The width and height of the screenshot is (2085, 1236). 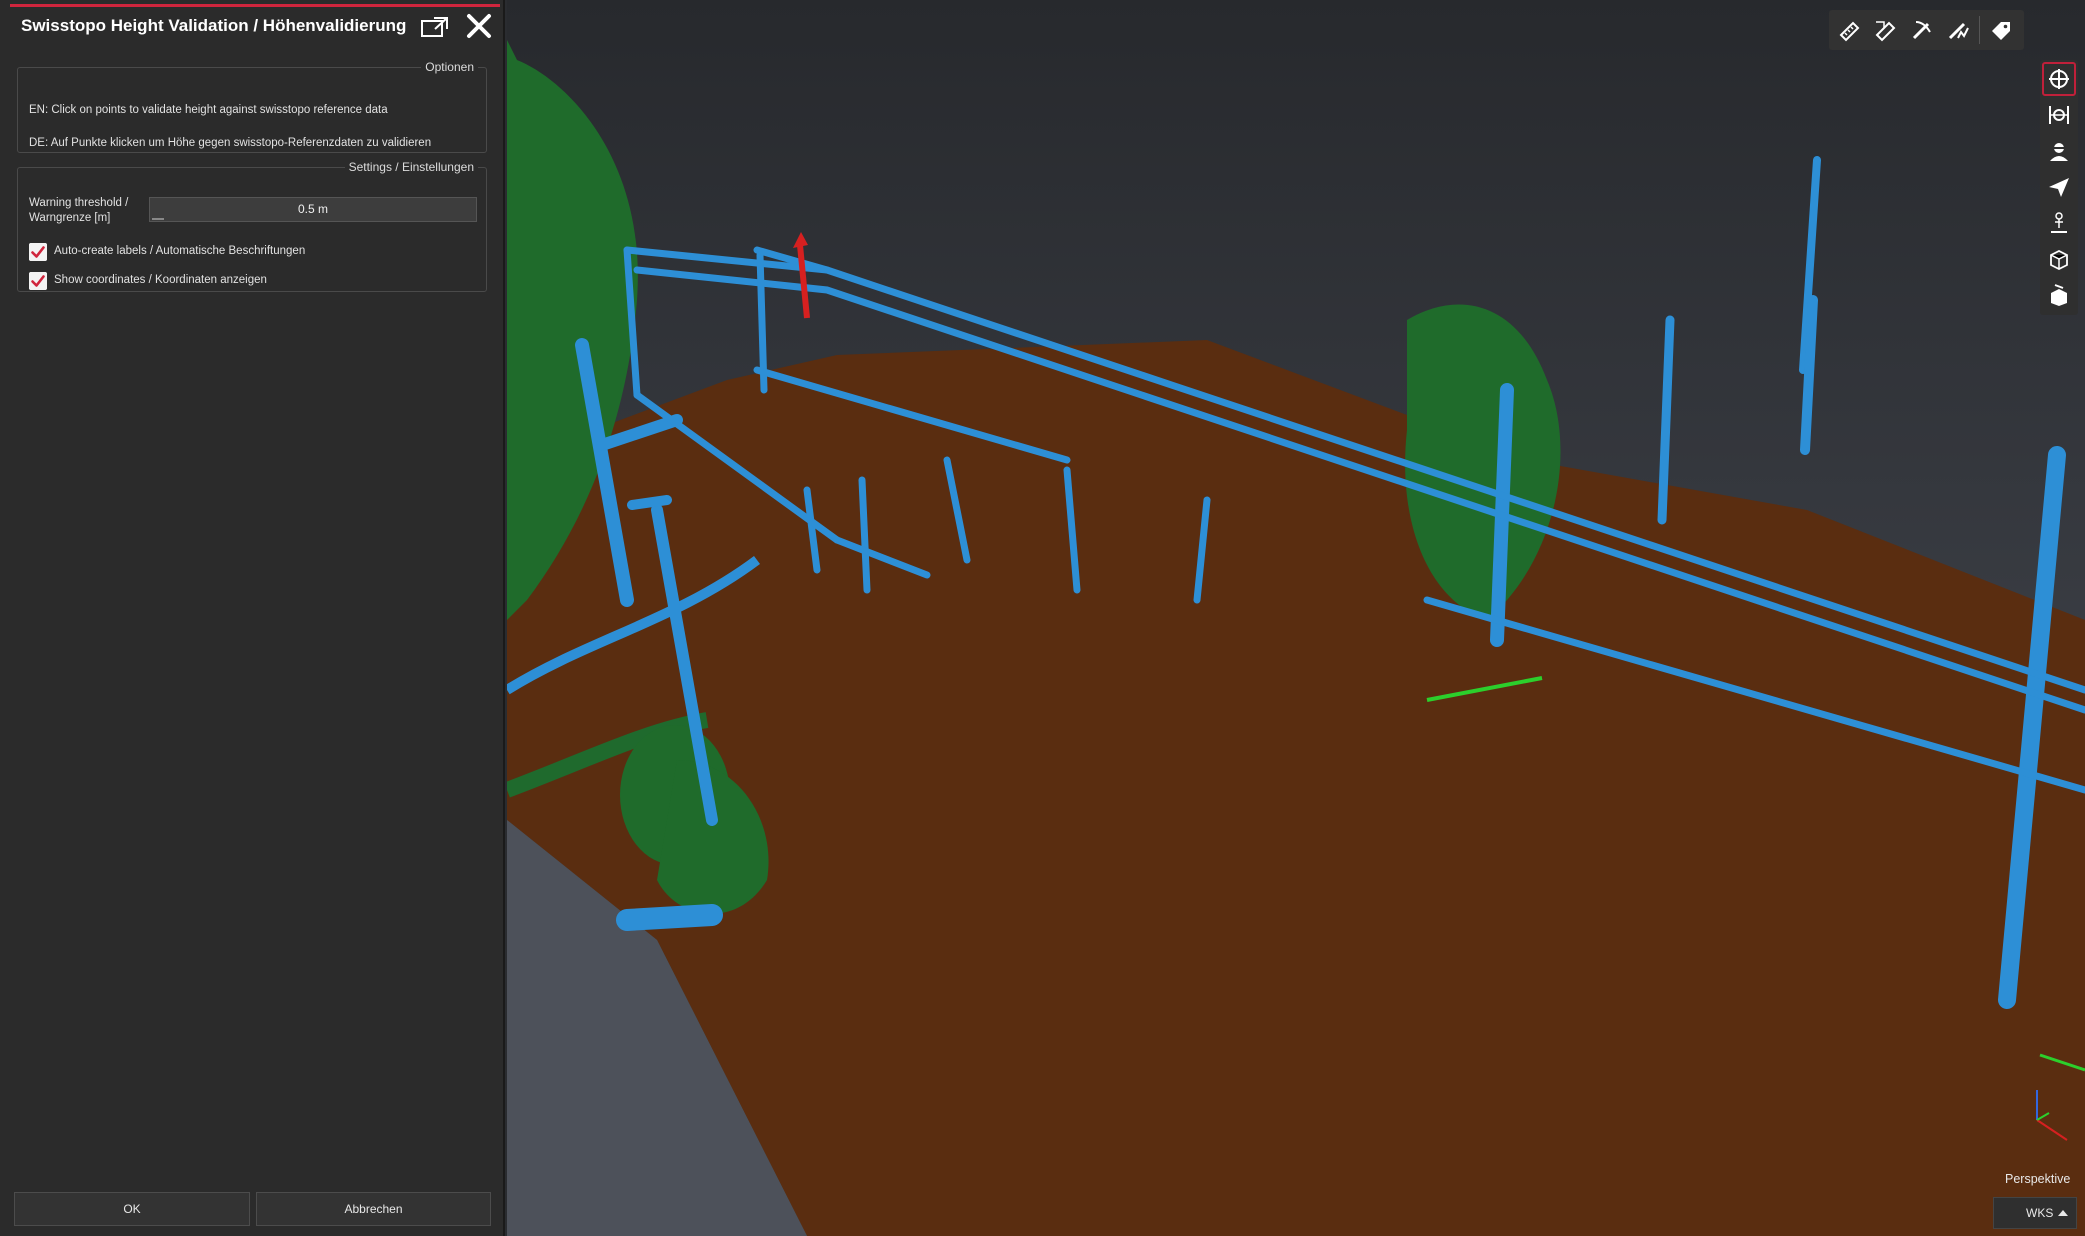 What do you see at coordinates (2059, 259) in the screenshot?
I see `box-view-icon` at bounding box center [2059, 259].